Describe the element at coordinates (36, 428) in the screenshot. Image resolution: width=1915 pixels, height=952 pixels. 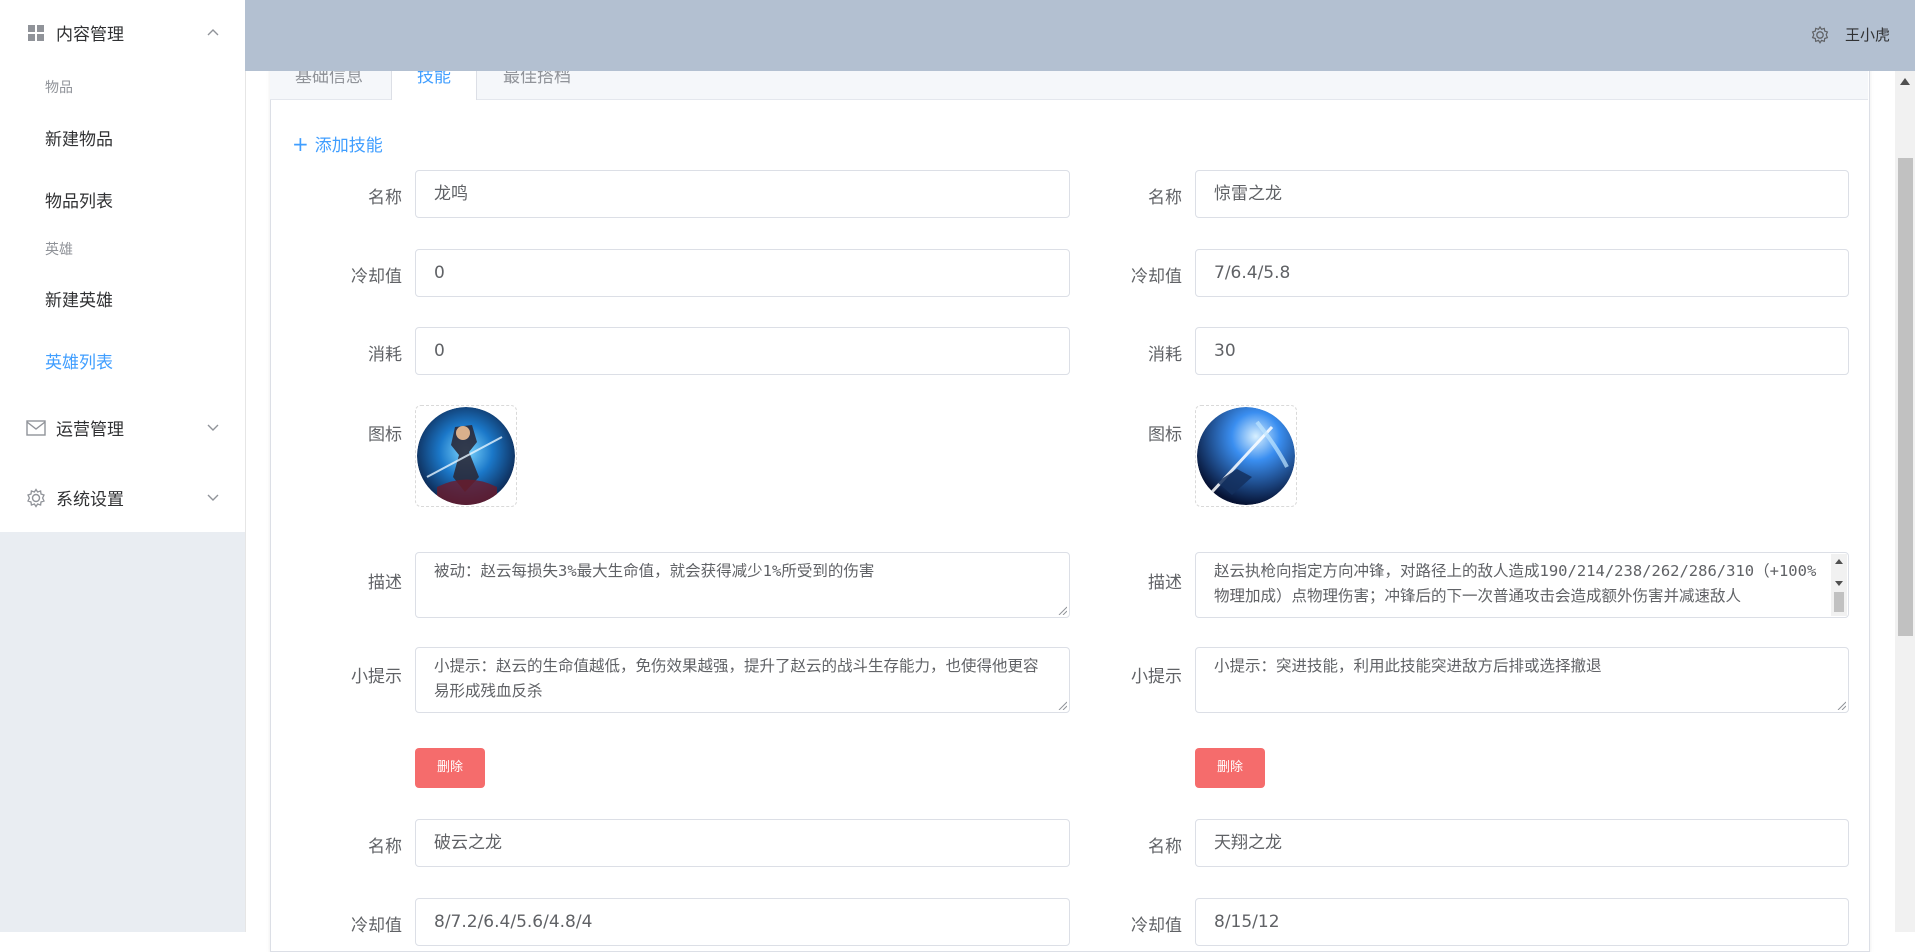
I see `envelope-icon` at that location.